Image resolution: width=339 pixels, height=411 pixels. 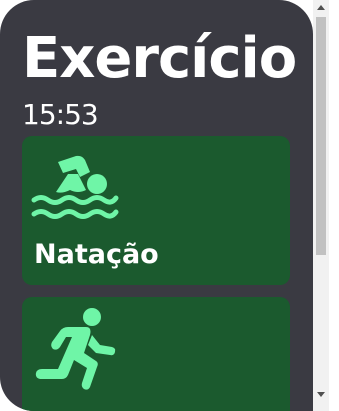 I want to click on scroll-down-arrow-icon, so click(x=321, y=394).